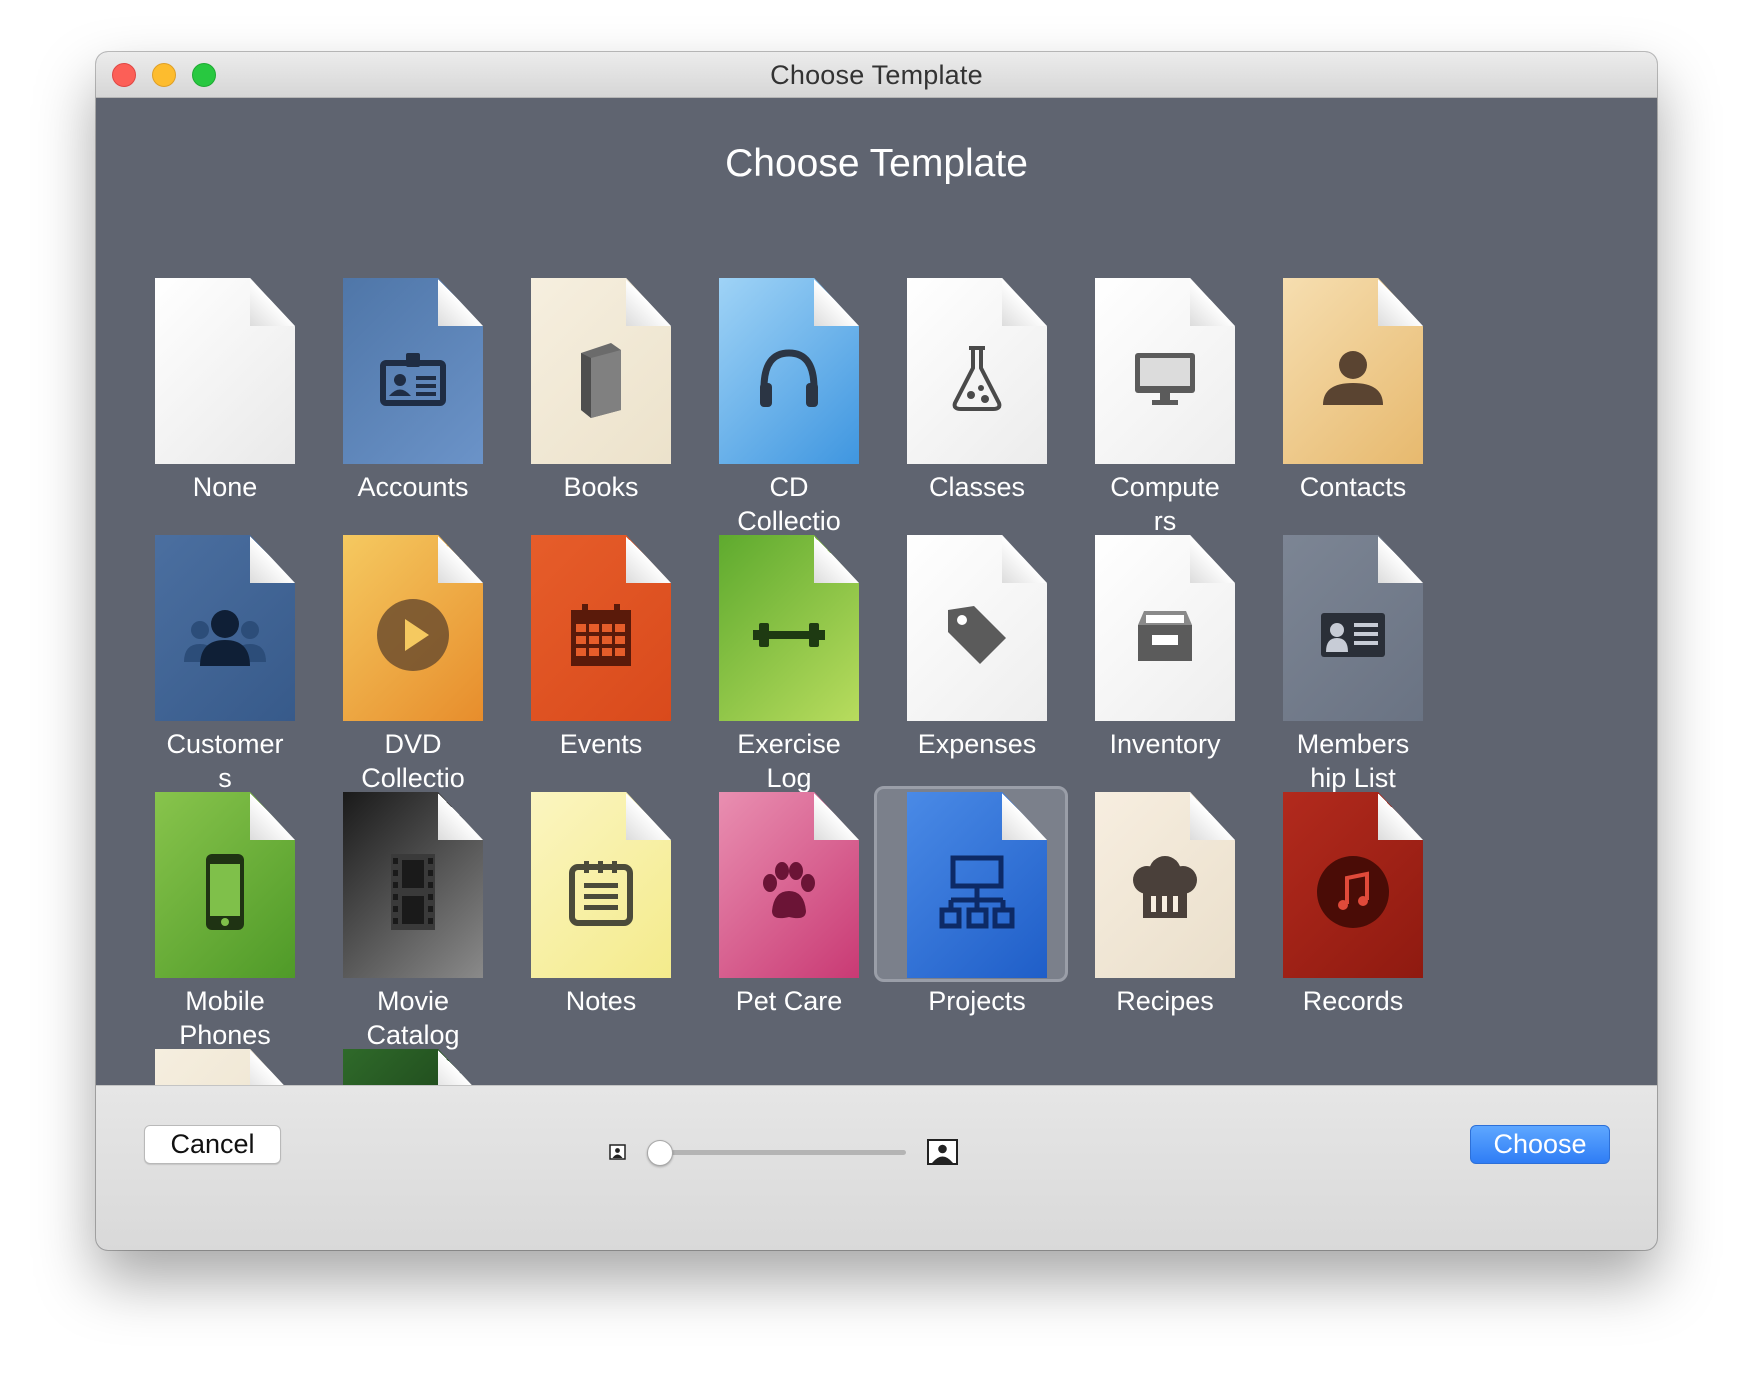 The image size is (1753, 1399). What do you see at coordinates (601, 635) in the screenshot?
I see `calendar-icon` at bounding box center [601, 635].